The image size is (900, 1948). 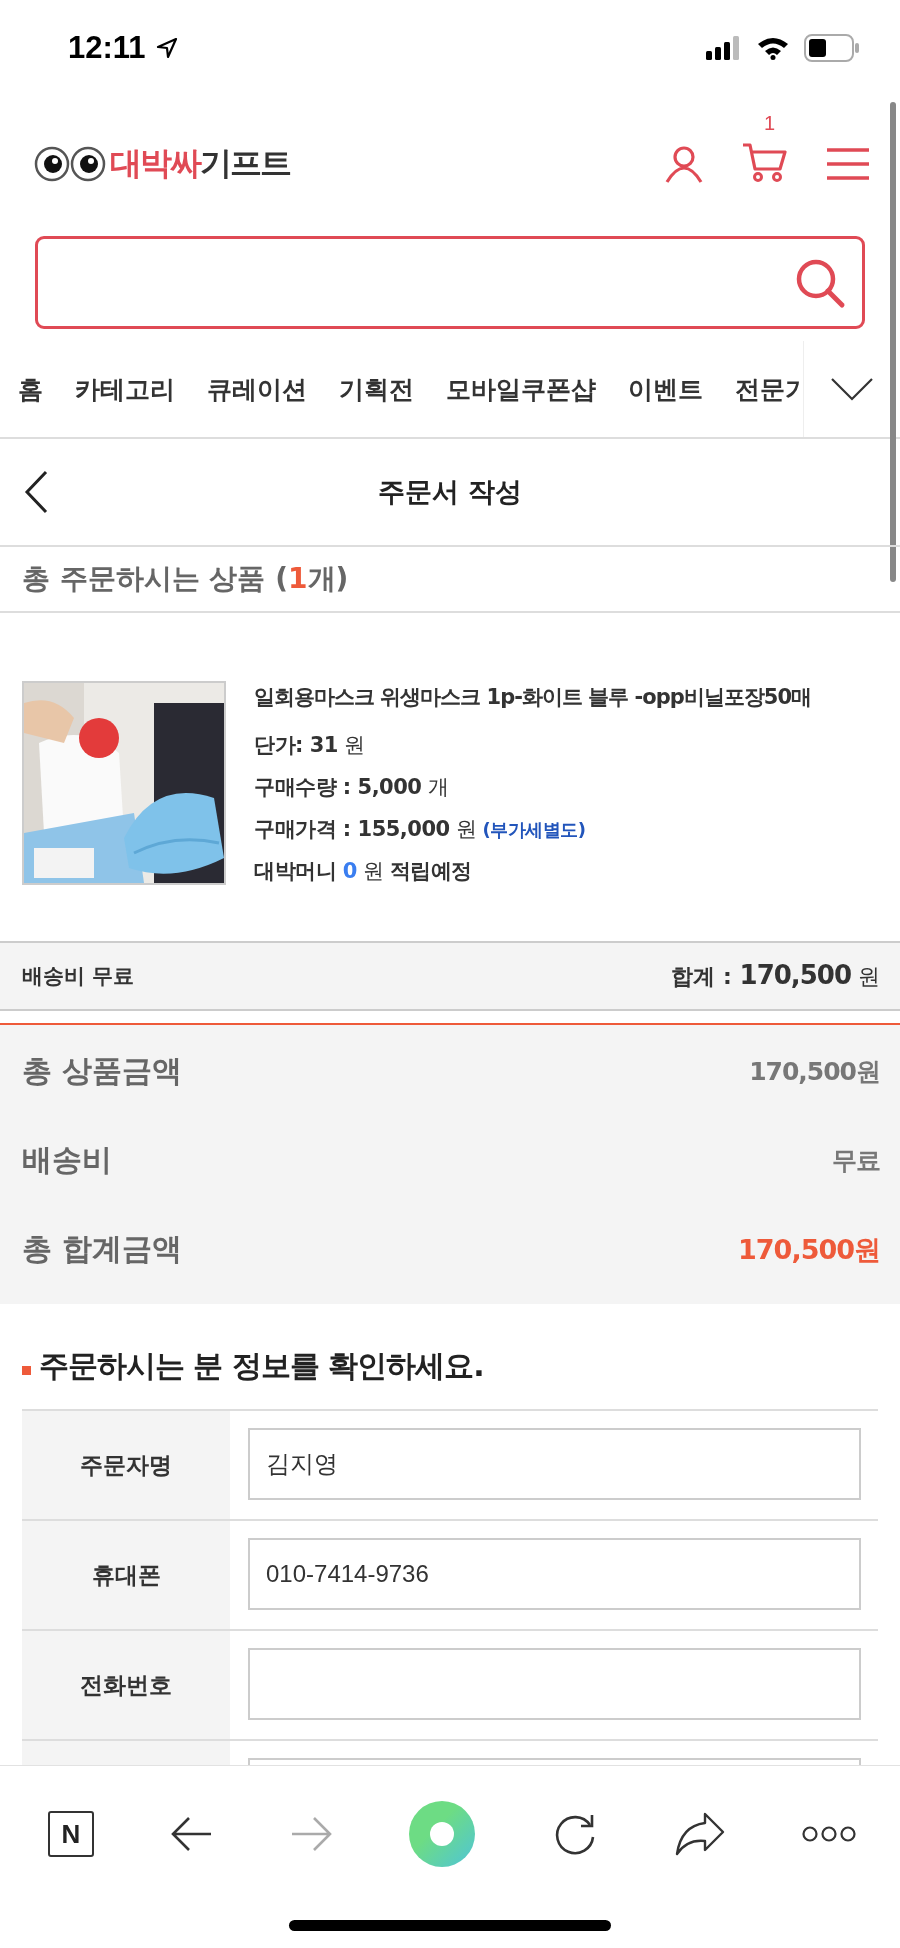 I want to click on logo-text: 대박싸기프트, so click(x=200, y=163).